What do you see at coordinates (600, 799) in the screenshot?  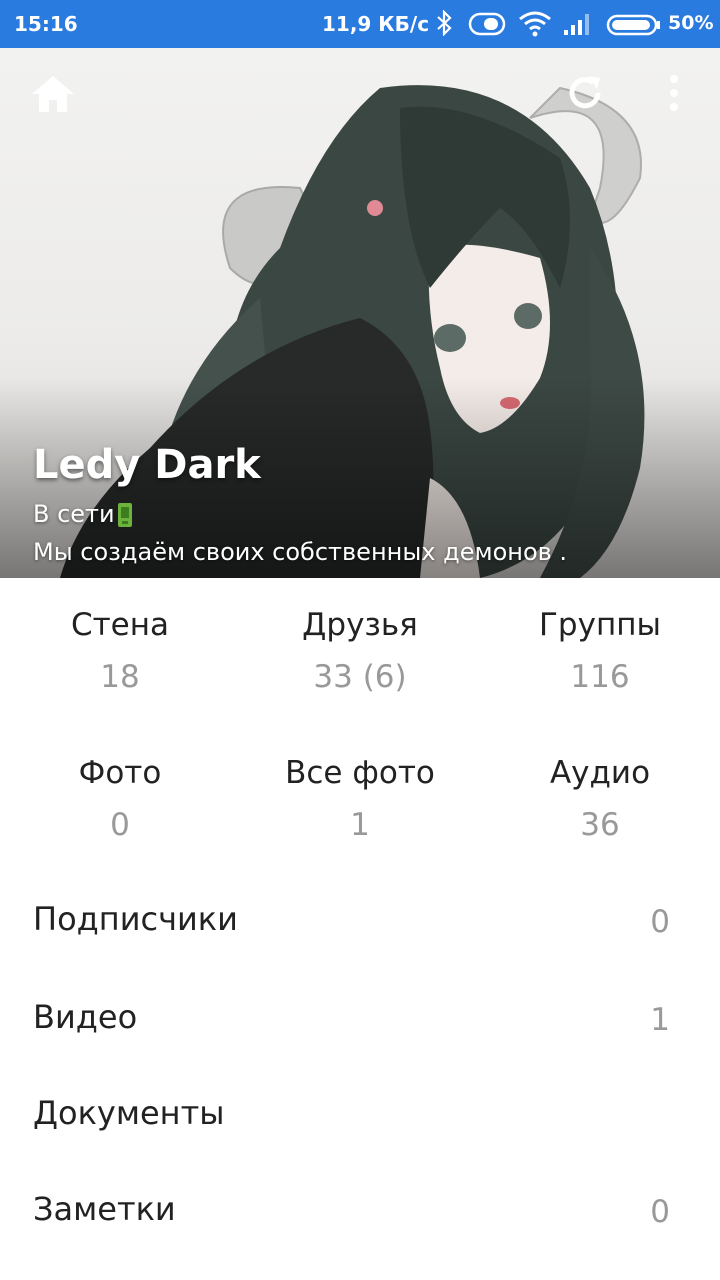 I see `stat-audio: Аудио 36` at bounding box center [600, 799].